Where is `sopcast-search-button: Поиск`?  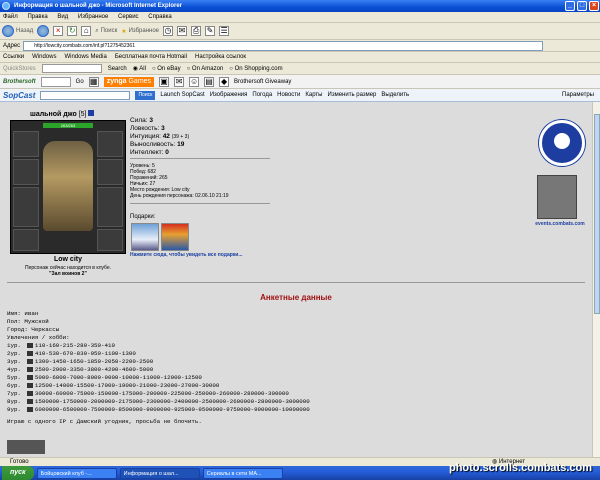 sopcast-search-button: Поиск is located at coordinates (145, 95).